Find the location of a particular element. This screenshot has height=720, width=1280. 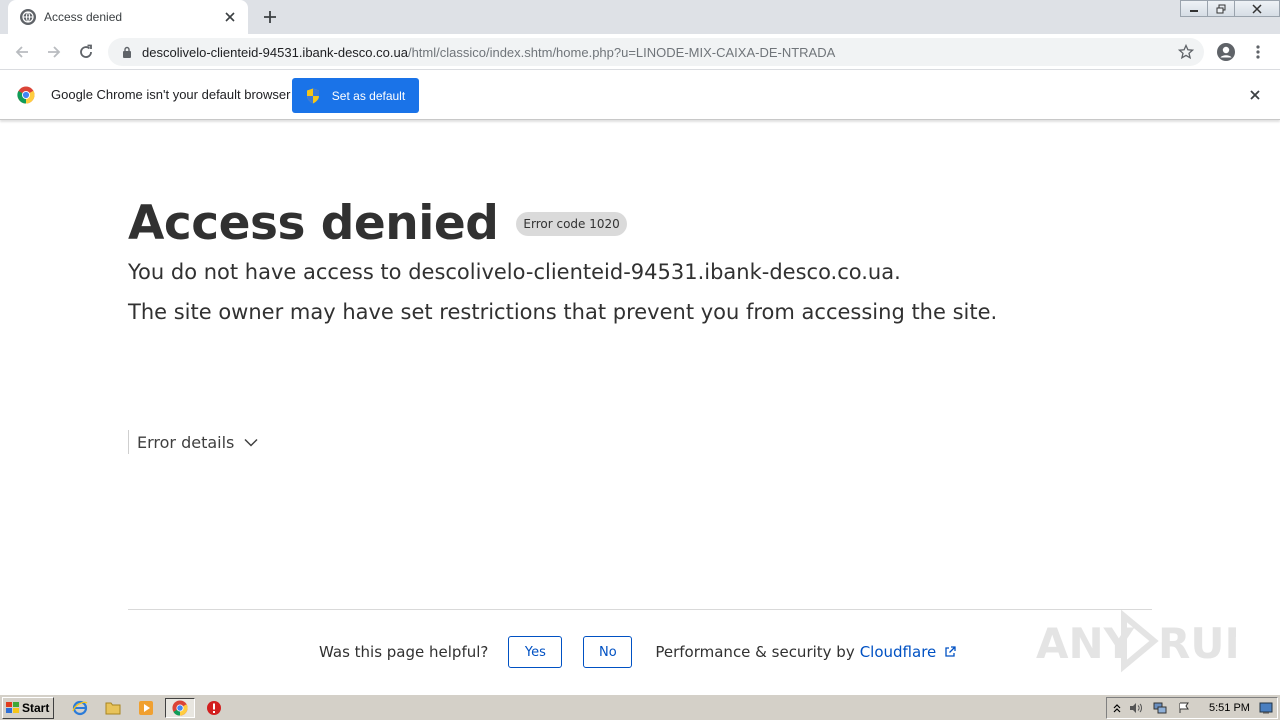

set-as-default-button: Set as default is located at coordinates (355, 95).